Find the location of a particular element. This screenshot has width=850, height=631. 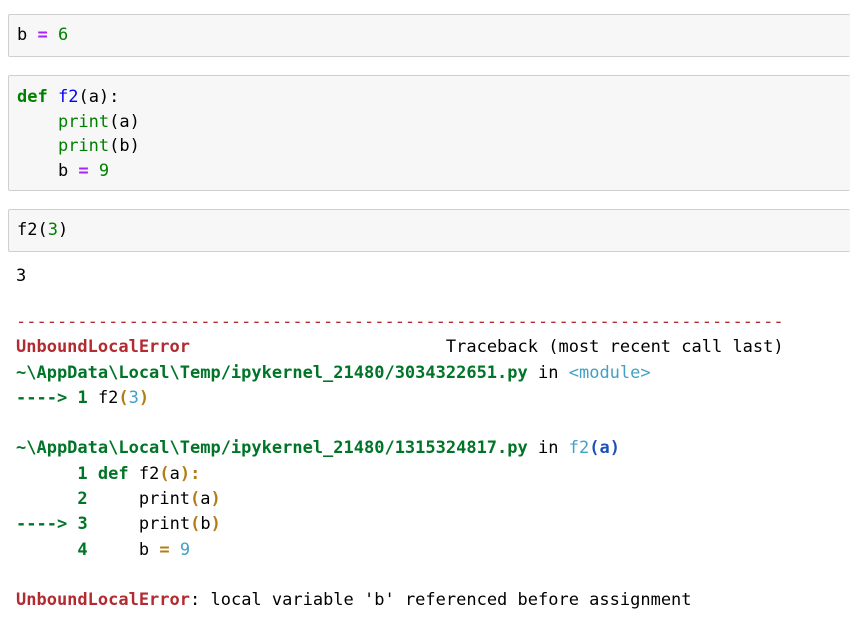

stdout-output: 3 is located at coordinates (21, 276).